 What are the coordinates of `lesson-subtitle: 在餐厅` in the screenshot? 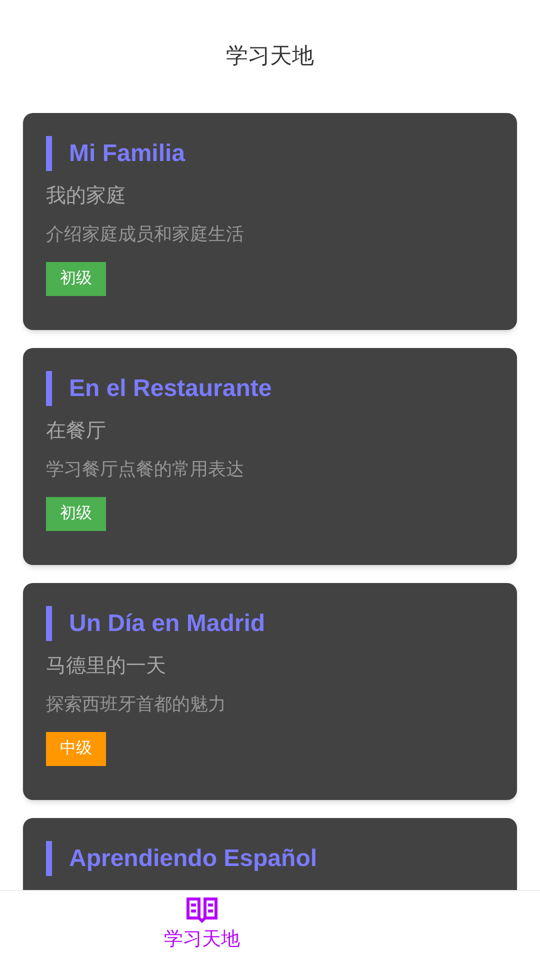 It's located at (76, 431).